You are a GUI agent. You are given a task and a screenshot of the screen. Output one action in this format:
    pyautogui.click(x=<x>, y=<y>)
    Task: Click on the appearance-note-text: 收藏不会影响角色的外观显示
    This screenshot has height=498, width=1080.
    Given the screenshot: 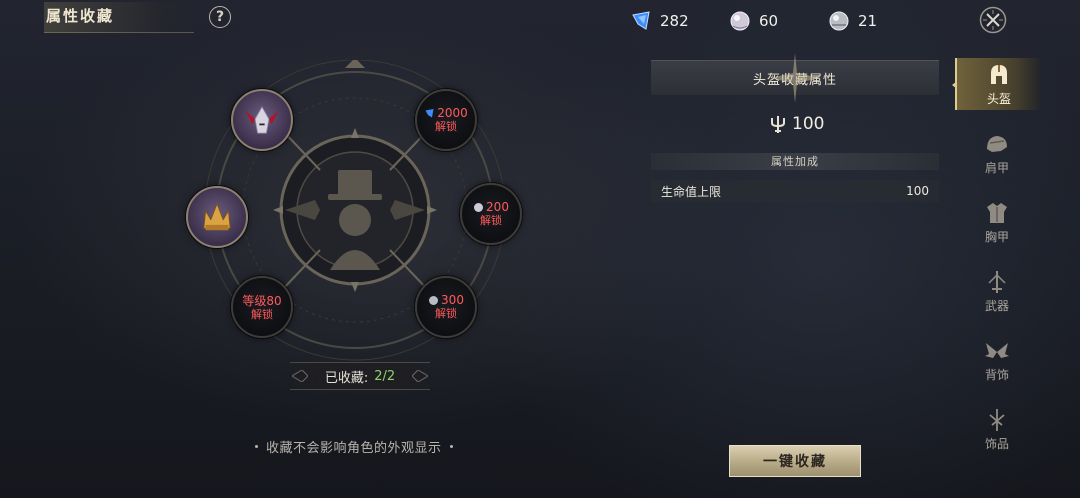 What is the action you would take?
    pyautogui.click(x=354, y=448)
    